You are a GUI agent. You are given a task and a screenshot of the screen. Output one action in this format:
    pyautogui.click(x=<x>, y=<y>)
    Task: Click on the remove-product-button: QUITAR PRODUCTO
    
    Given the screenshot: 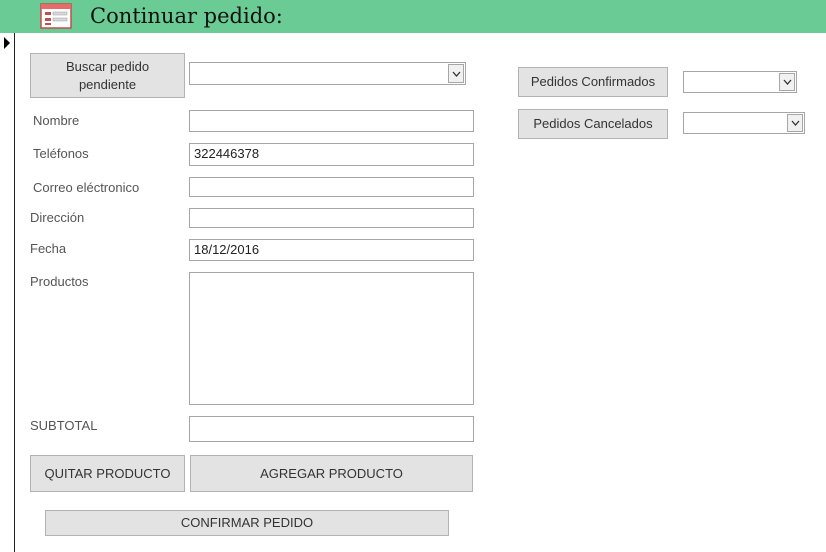 What is the action you would take?
    pyautogui.click(x=107, y=473)
    